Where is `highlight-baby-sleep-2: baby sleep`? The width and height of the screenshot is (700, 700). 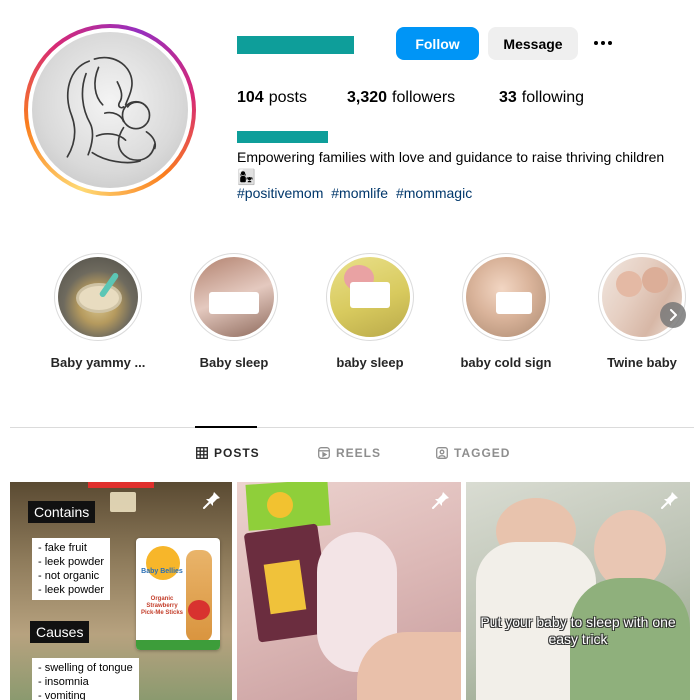
highlight-baby-sleep-2: baby sleep is located at coordinates (370, 311).